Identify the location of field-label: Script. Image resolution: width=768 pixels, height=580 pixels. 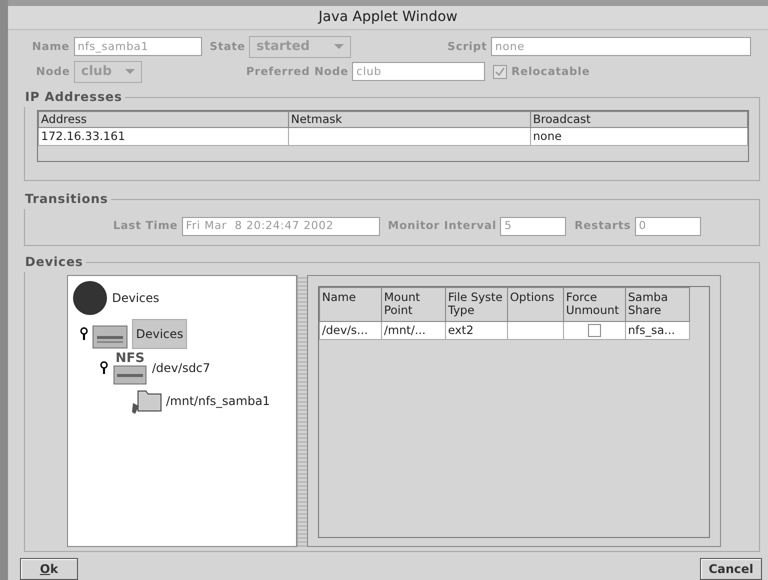
(467, 46).